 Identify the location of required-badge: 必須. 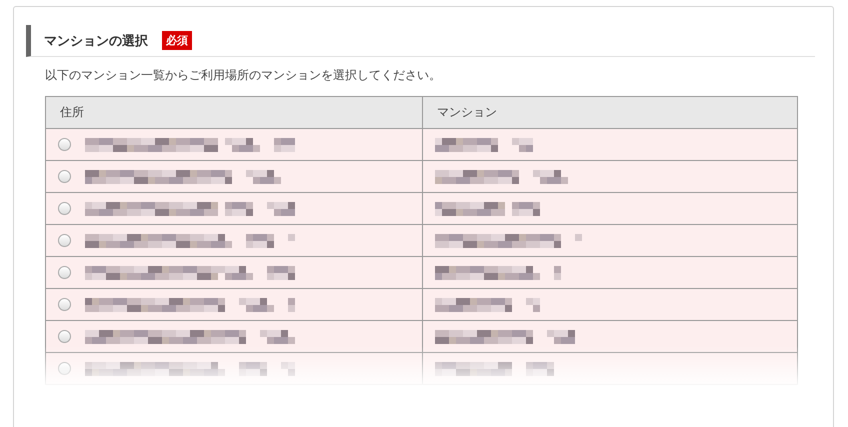
(177, 40).